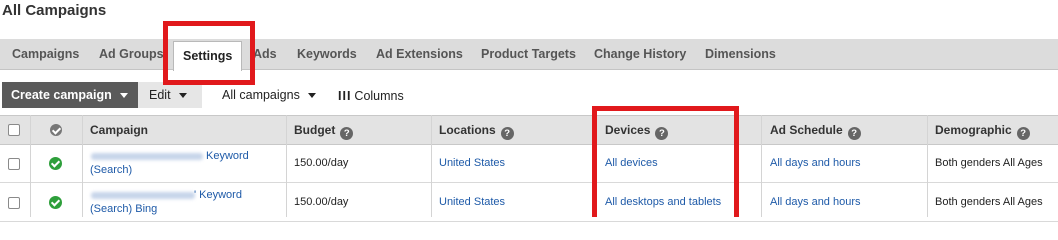 The width and height of the screenshot is (1058, 240). Describe the element at coordinates (111, 170) in the screenshot. I see `campaign-name-link: (Search)` at that location.